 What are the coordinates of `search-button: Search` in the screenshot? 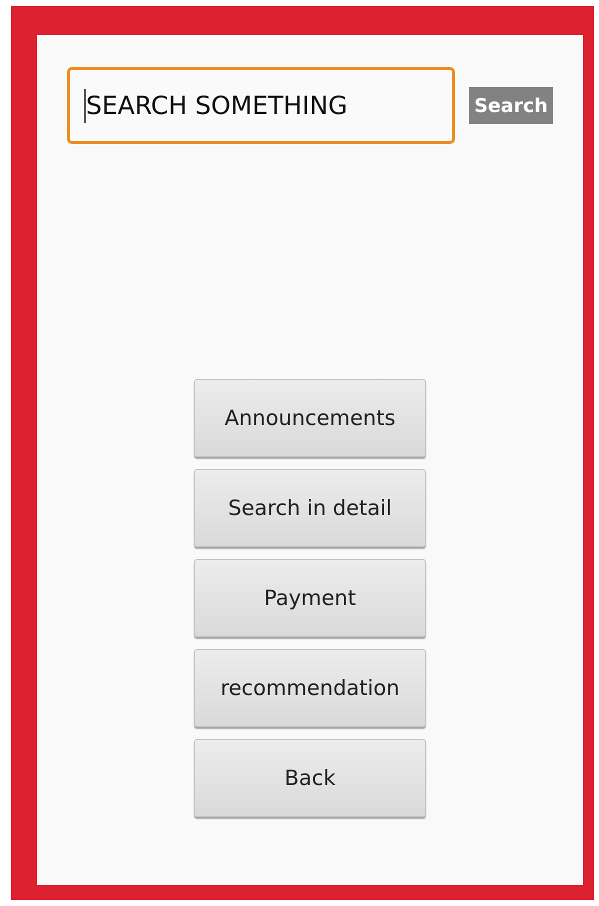 It's located at (511, 105).